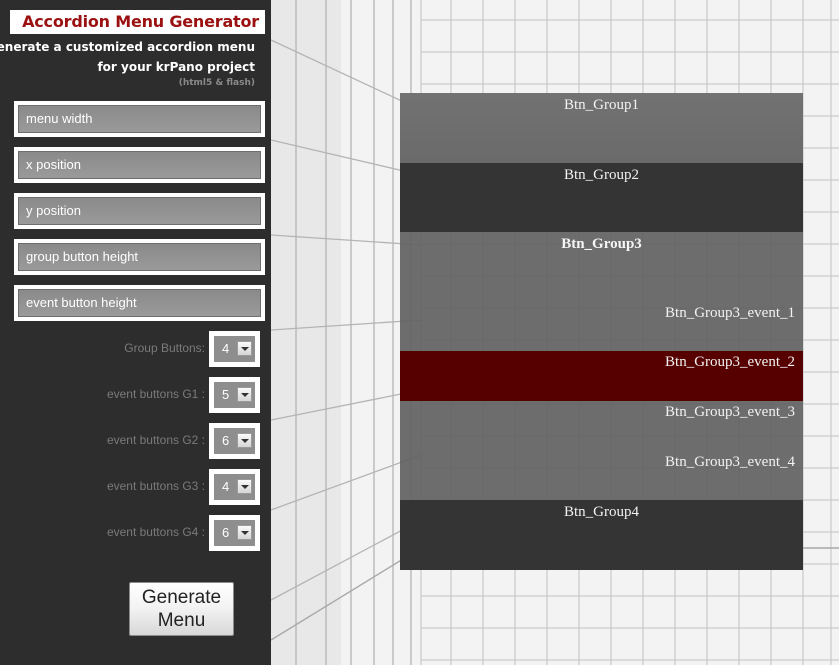  I want to click on event-button-height-field-frame: event button height, so click(139, 303).